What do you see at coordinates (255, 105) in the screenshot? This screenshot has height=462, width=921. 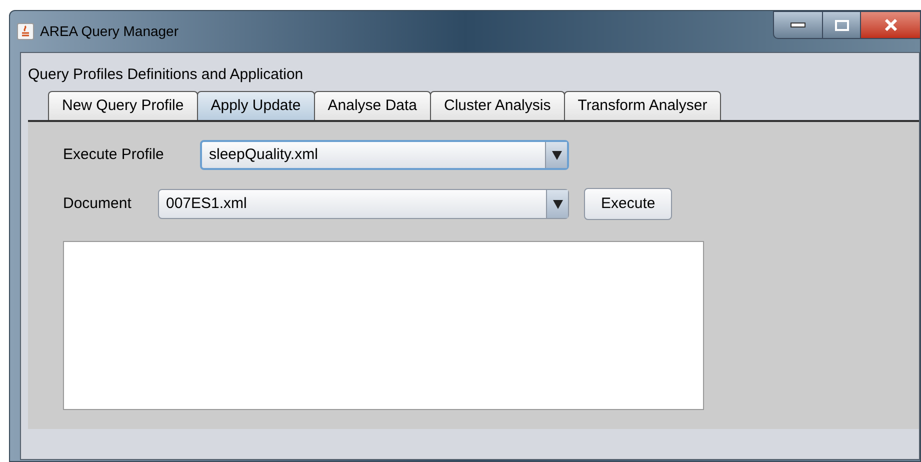 I see `tab: Apply Update` at bounding box center [255, 105].